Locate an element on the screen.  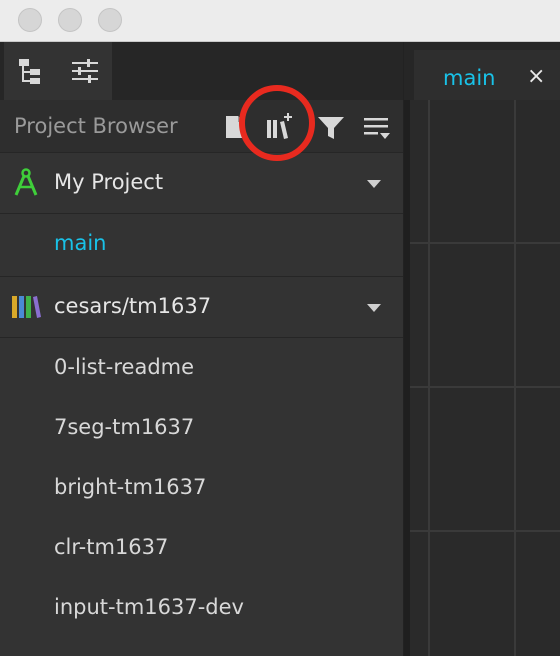
tree-item: clr-tm1637 is located at coordinates (201, 549).